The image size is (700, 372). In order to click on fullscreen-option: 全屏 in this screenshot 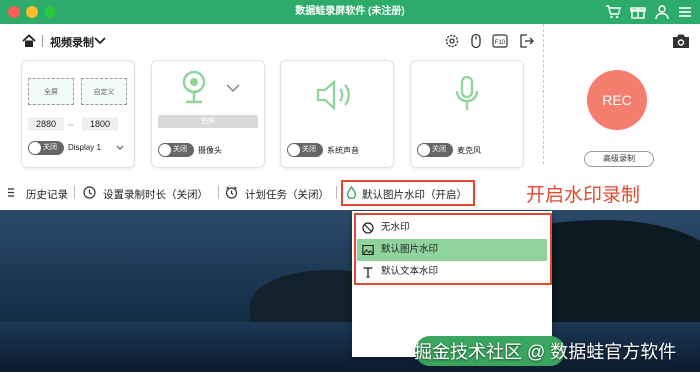, I will do `click(51, 91)`.